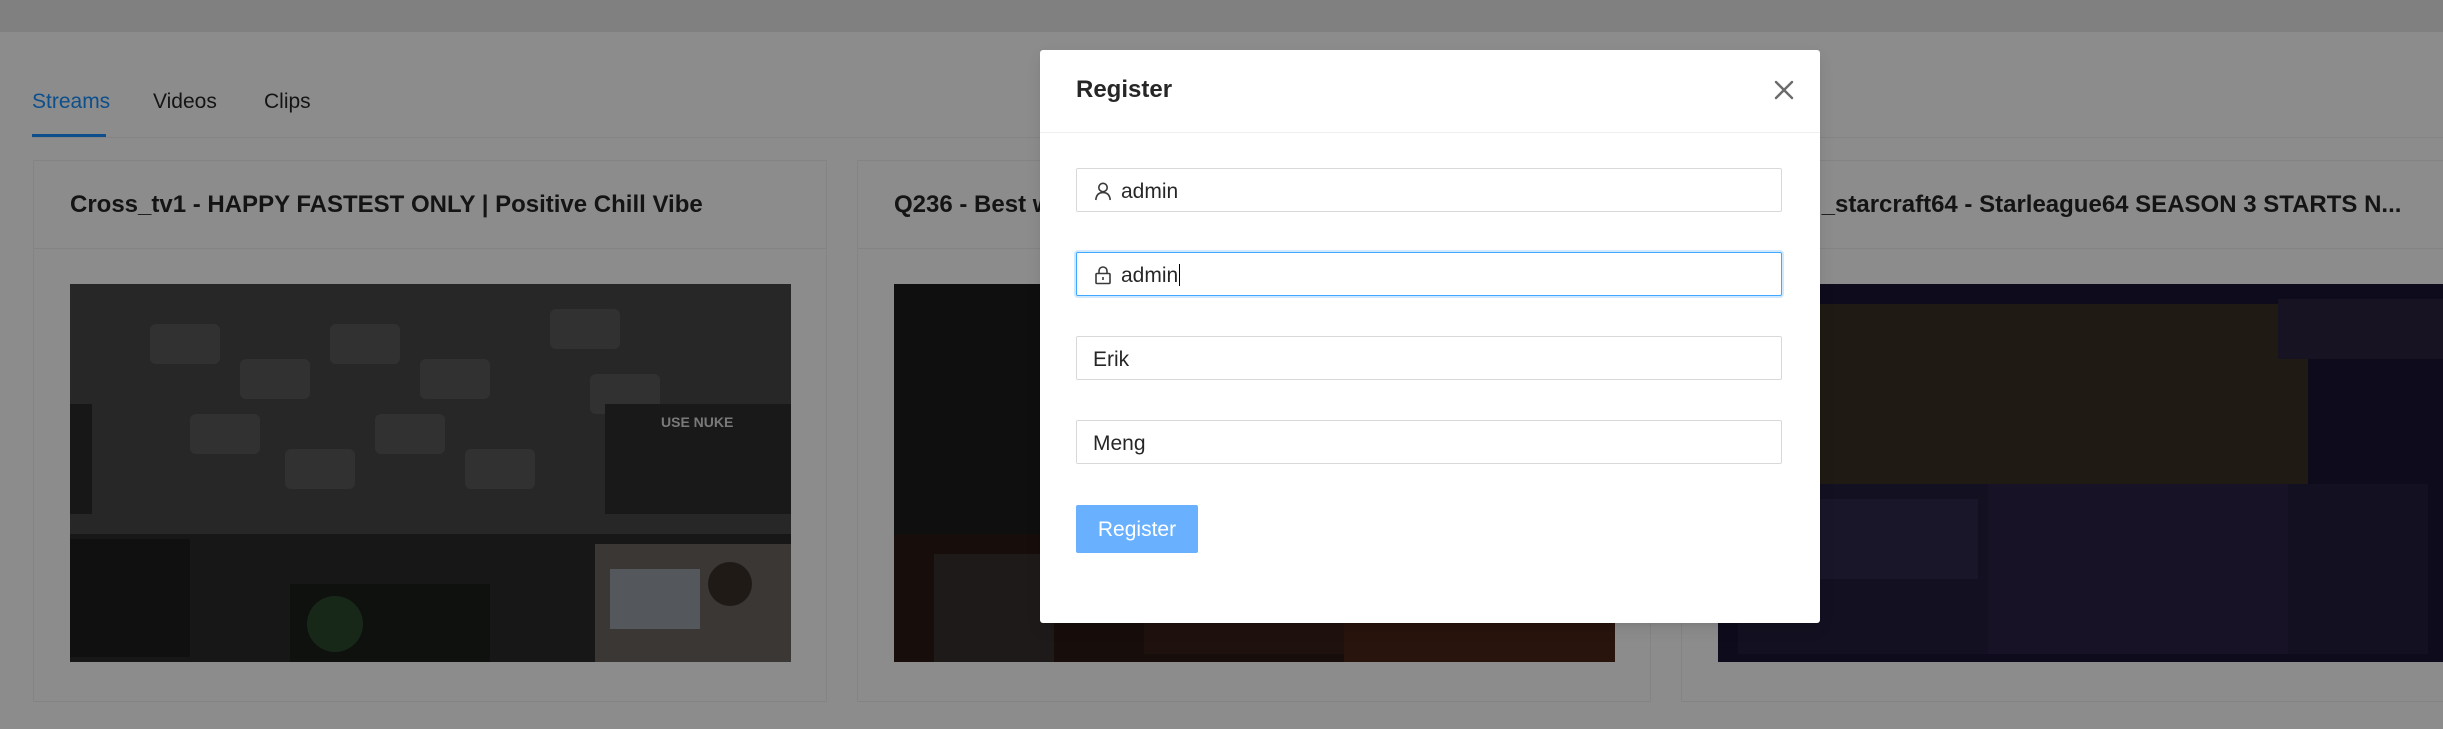  What do you see at coordinates (1119, 443) in the screenshot?
I see `last-name-value: Meng` at bounding box center [1119, 443].